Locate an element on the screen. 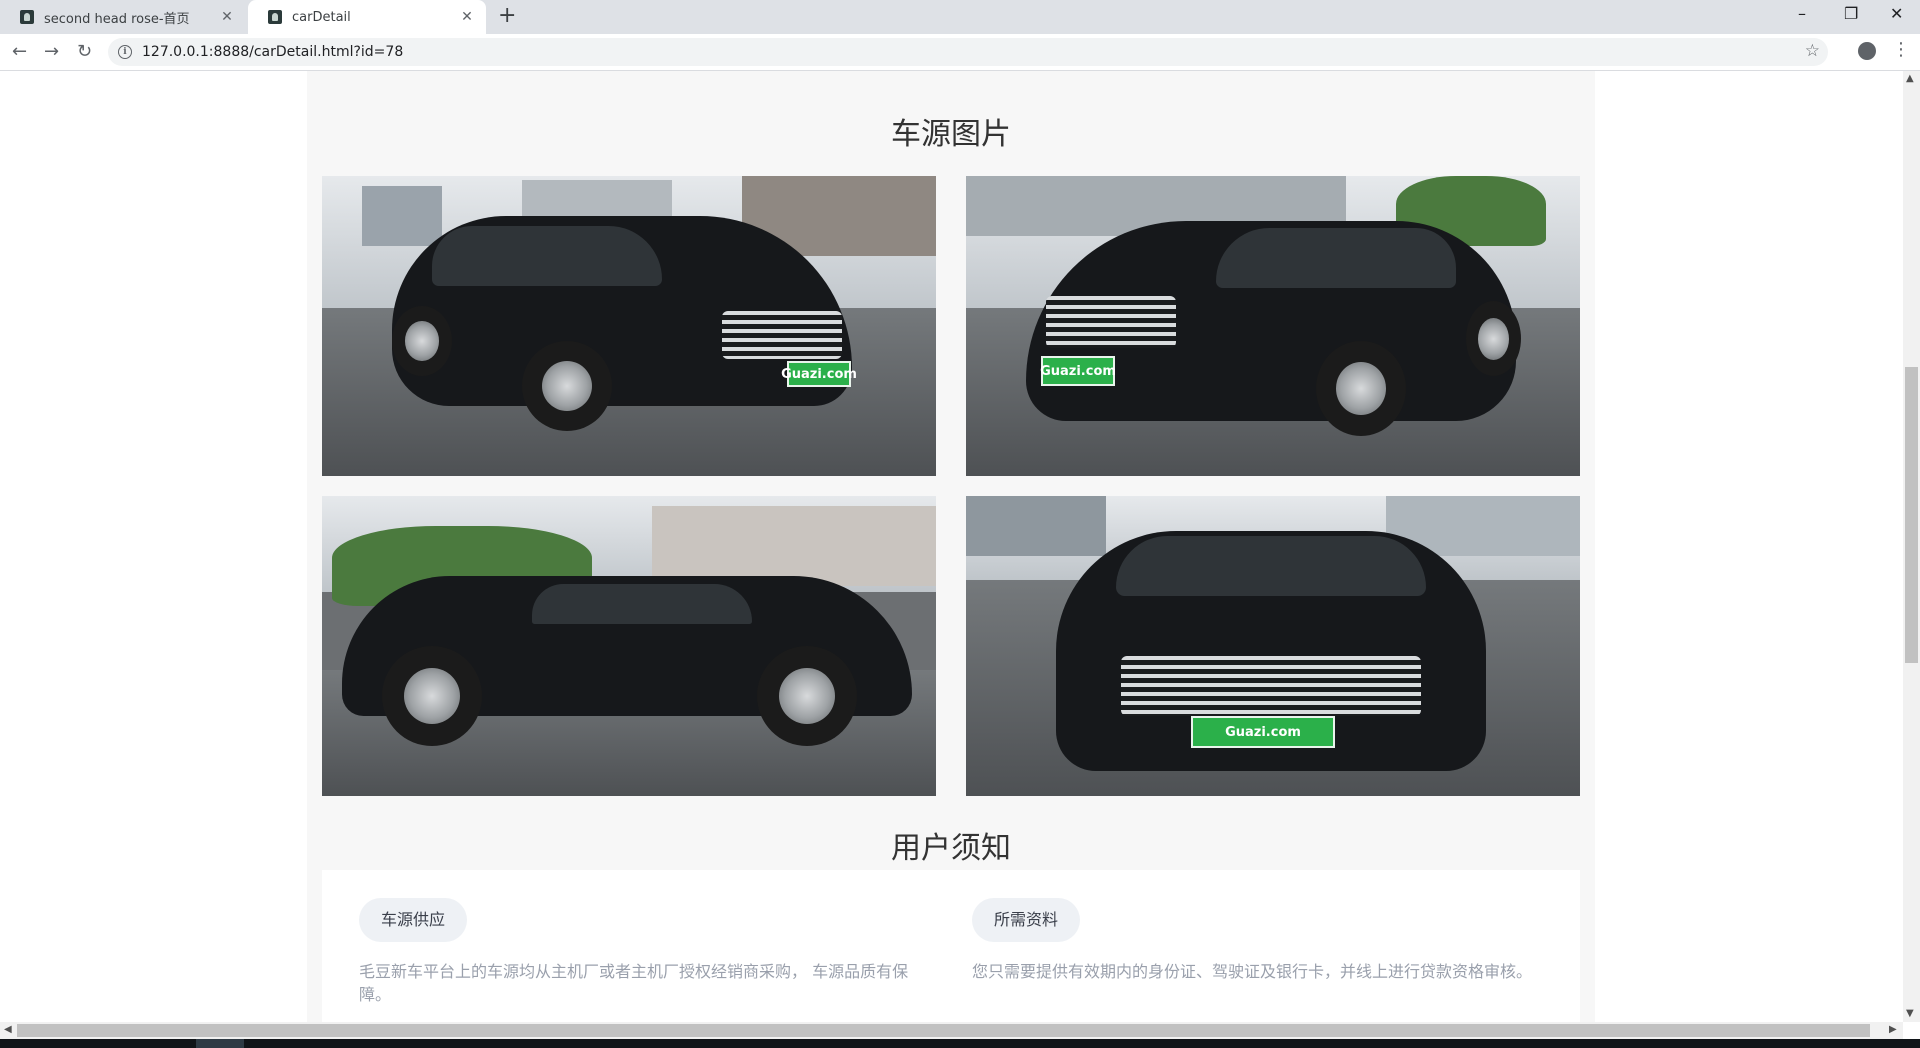 This screenshot has height=1048, width=1920. notice-text-documents: 您只需要提供有效期内的身份证、驾驶证及银行卡，并线上进行贷款资格审核。 is located at coordinates (1252, 971).